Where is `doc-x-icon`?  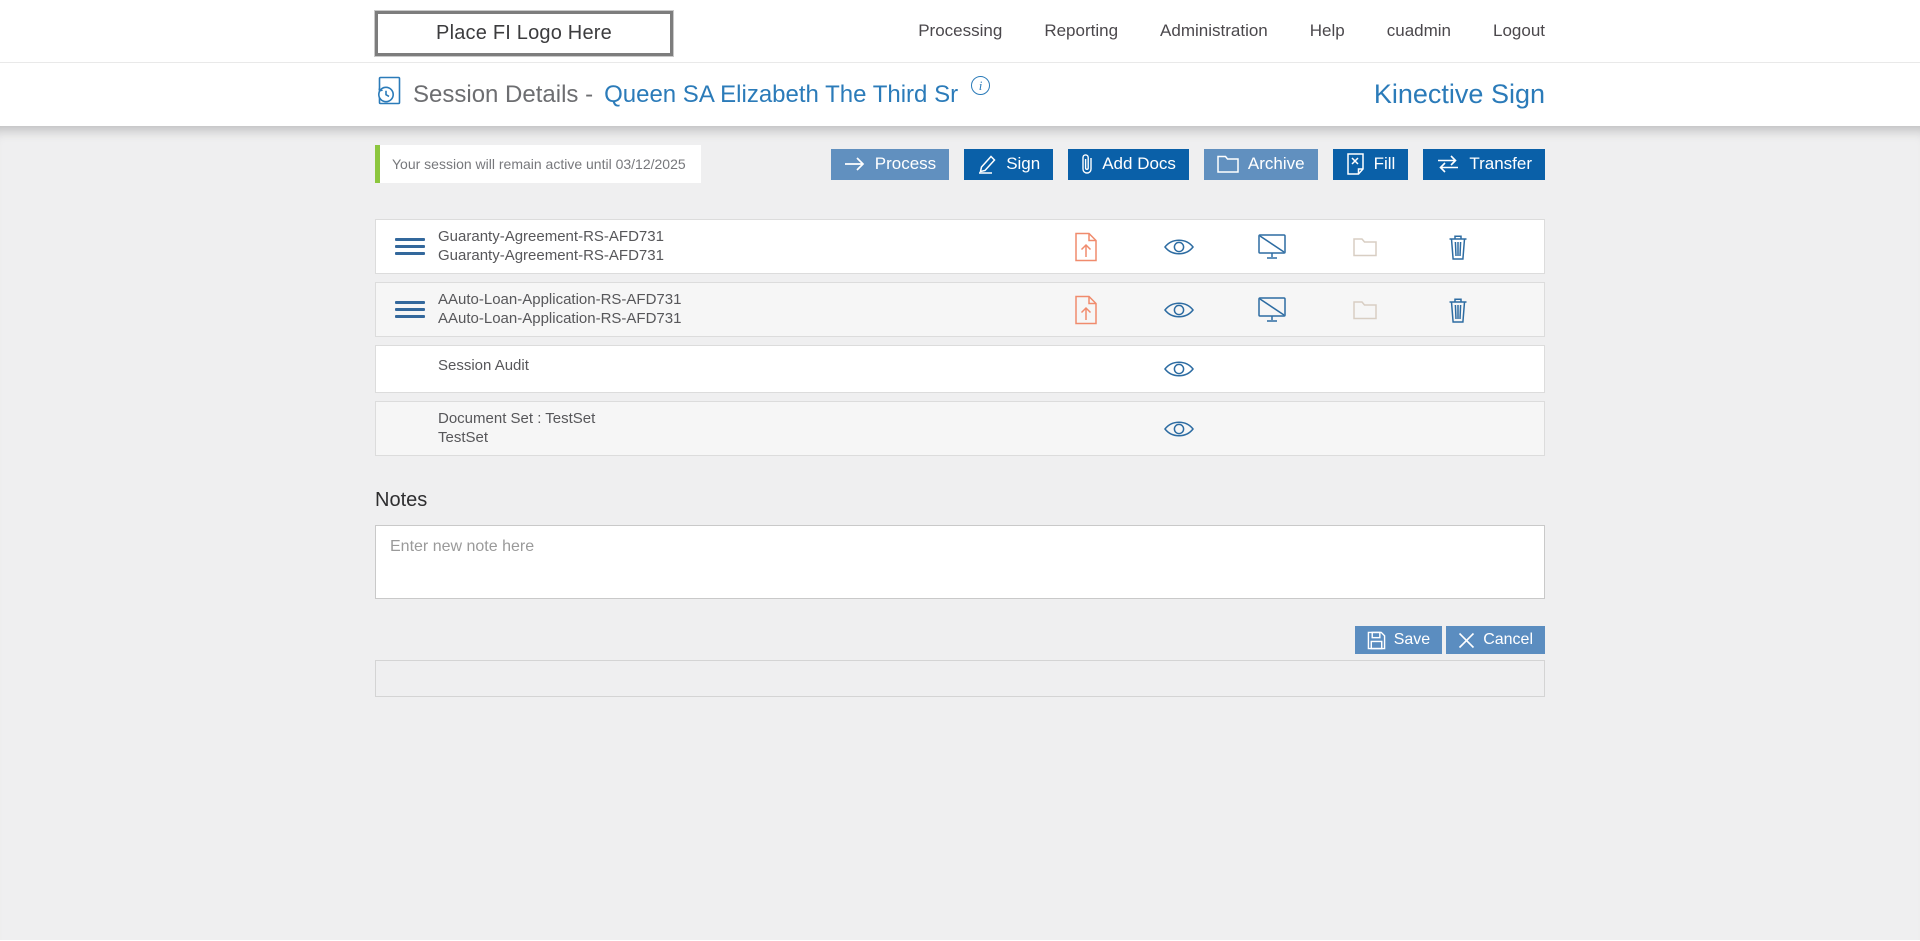 doc-x-icon is located at coordinates (1355, 164).